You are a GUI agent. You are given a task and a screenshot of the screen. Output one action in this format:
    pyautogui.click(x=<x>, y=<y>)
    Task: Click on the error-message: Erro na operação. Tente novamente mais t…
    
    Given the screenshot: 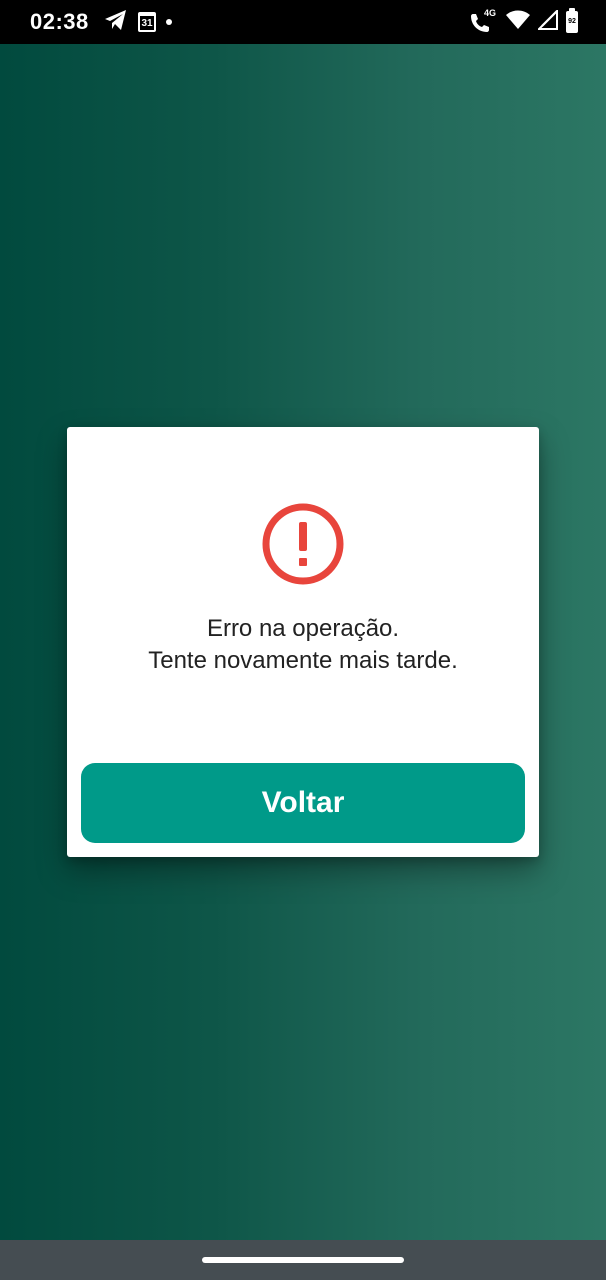 What is the action you would take?
    pyautogui.click(x=303, y=645)
    